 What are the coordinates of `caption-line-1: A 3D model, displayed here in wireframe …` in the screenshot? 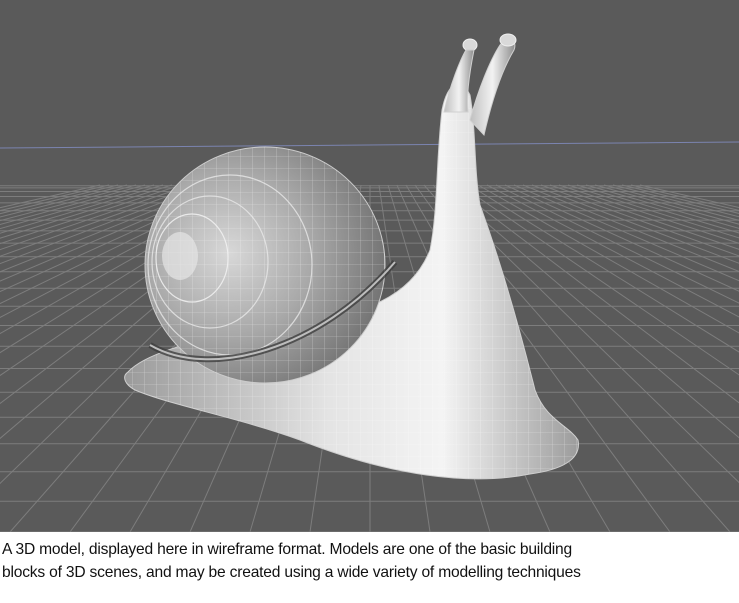 It's located at (287, 549).